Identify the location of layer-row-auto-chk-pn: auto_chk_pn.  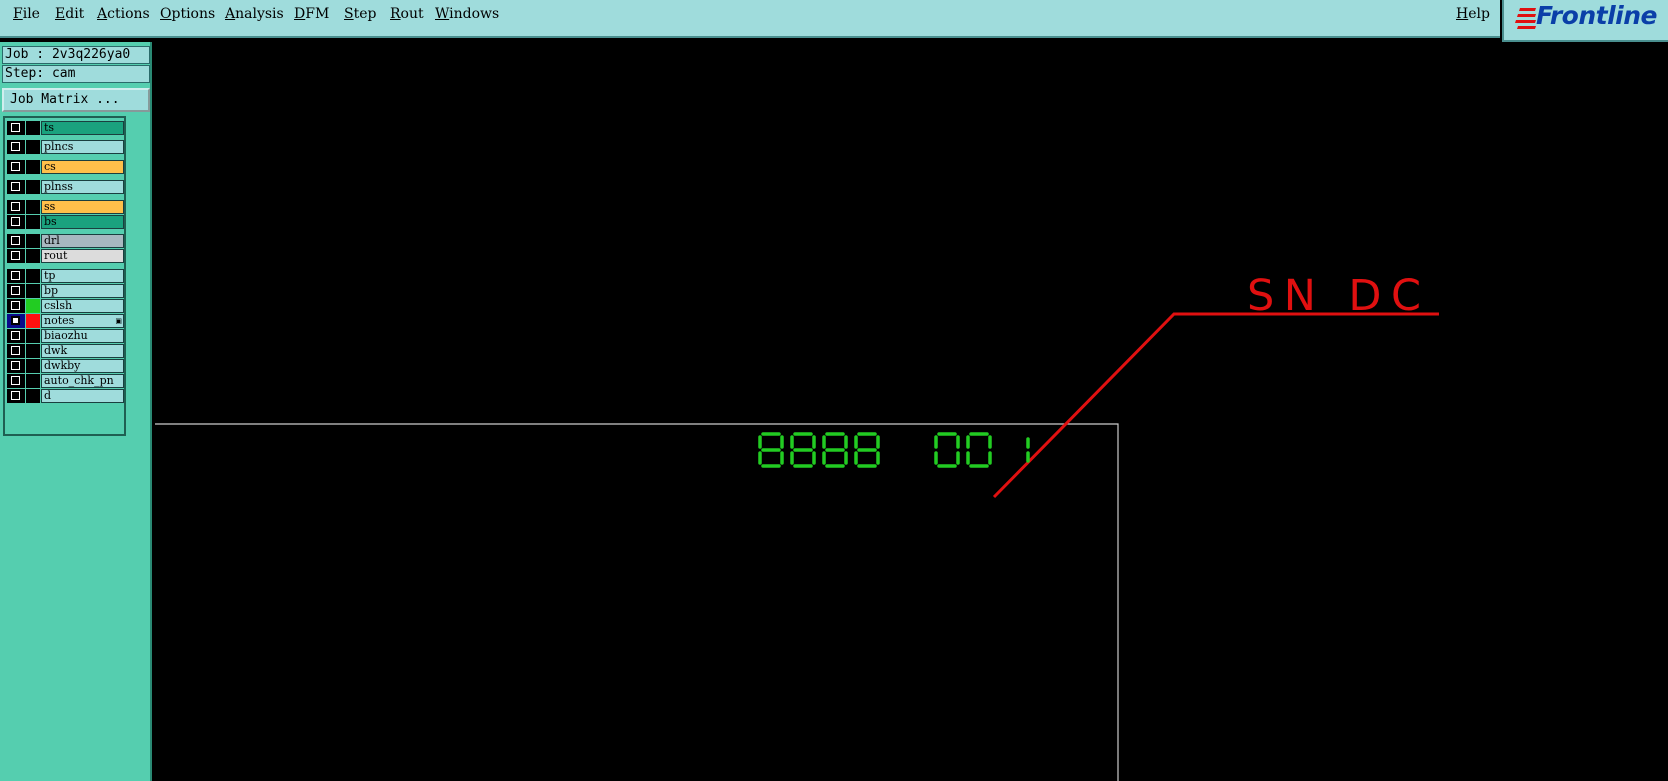
(65, 381).